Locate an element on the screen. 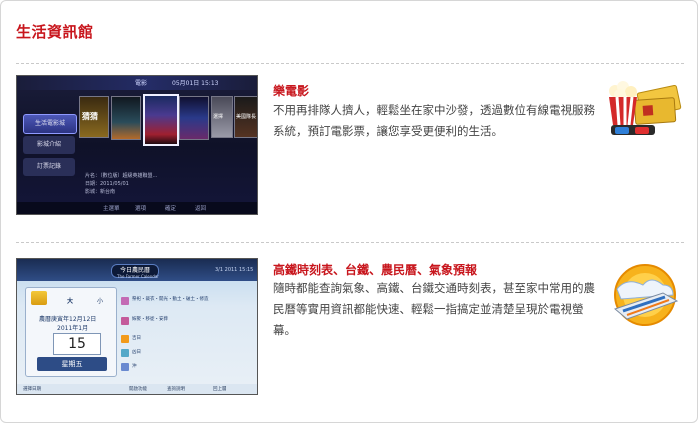 The width and height of the screenshot is (700, 425). movie-cover: 猜猜 is located at coordinates (94, 117).